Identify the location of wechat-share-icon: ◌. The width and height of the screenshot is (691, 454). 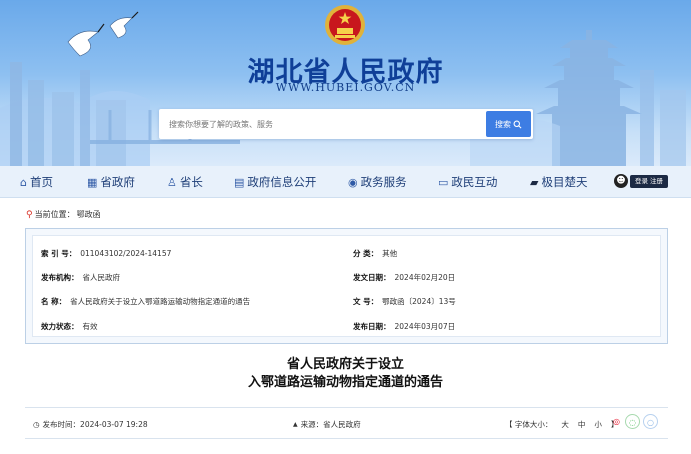
(632, 421).